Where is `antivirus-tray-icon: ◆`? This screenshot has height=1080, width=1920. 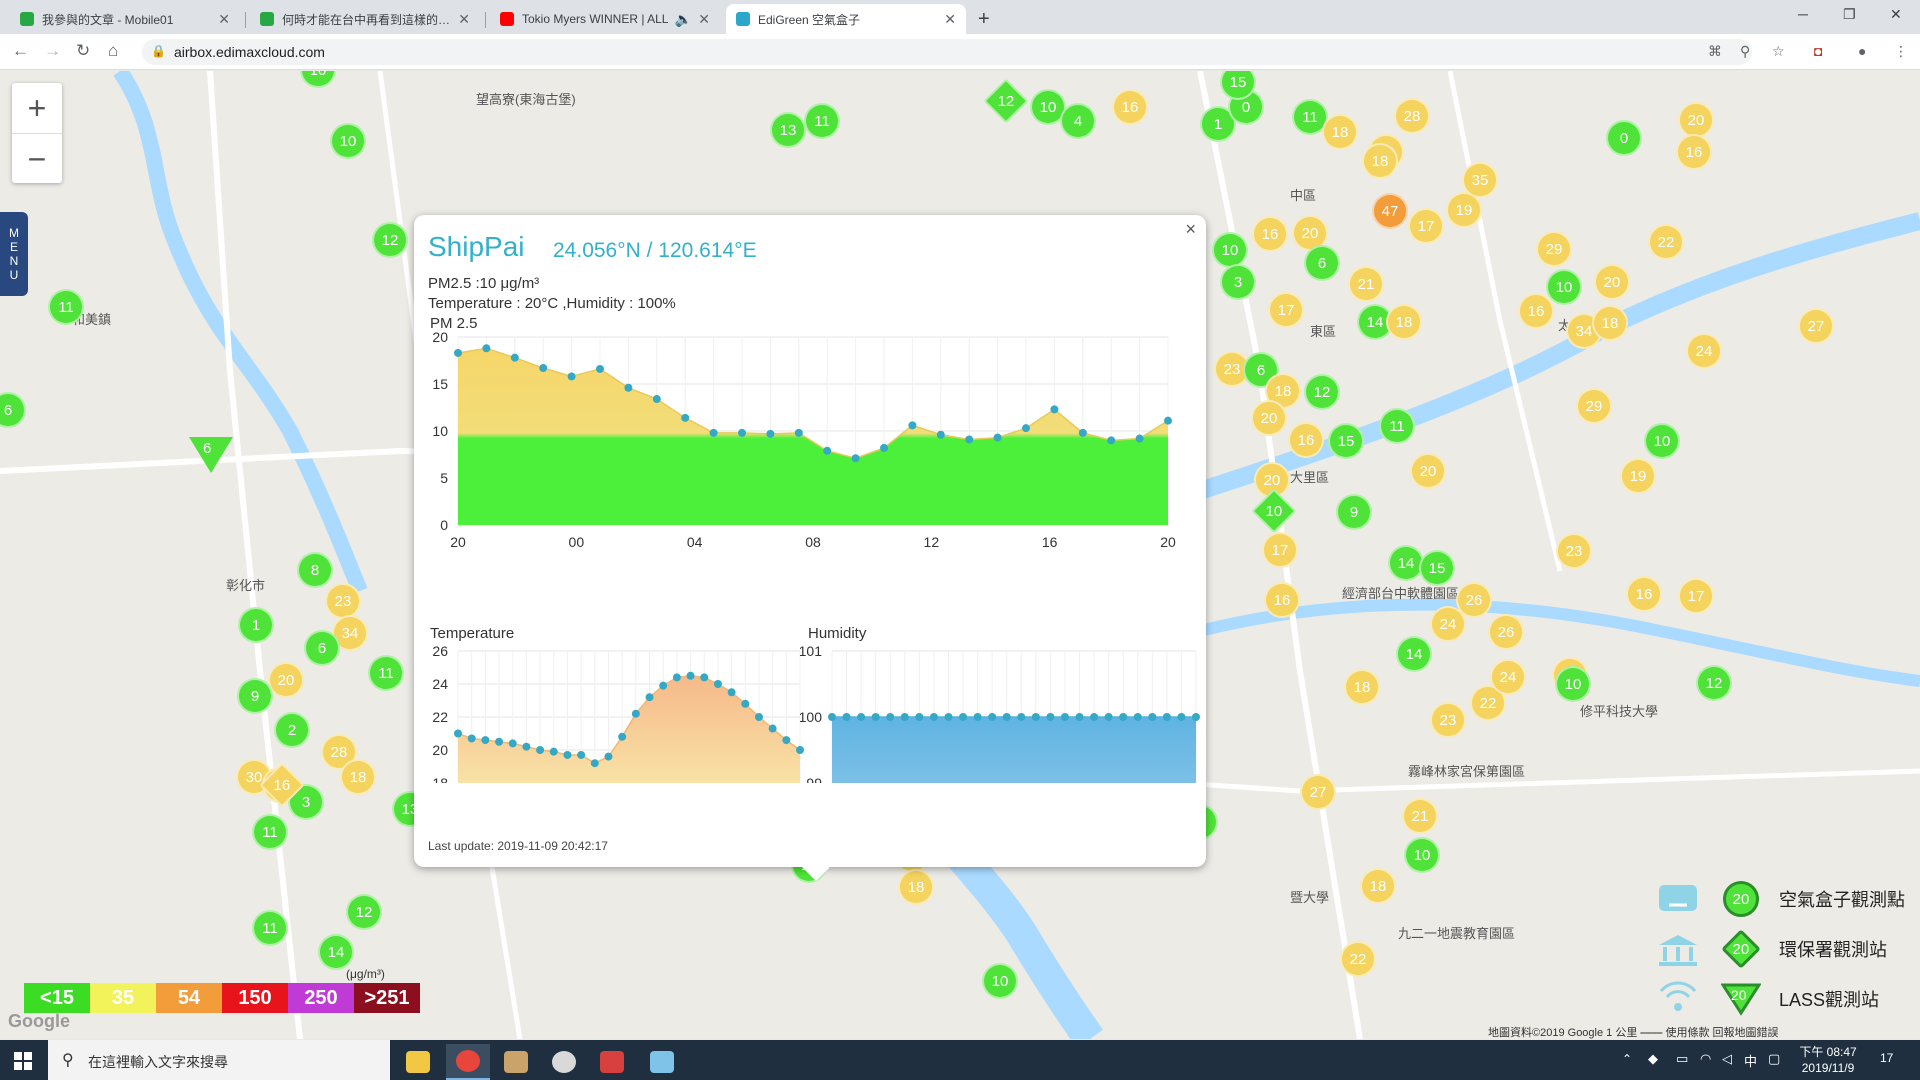 antivirus-tray-icon: ◆ is located at coordinates (1653, 1059).